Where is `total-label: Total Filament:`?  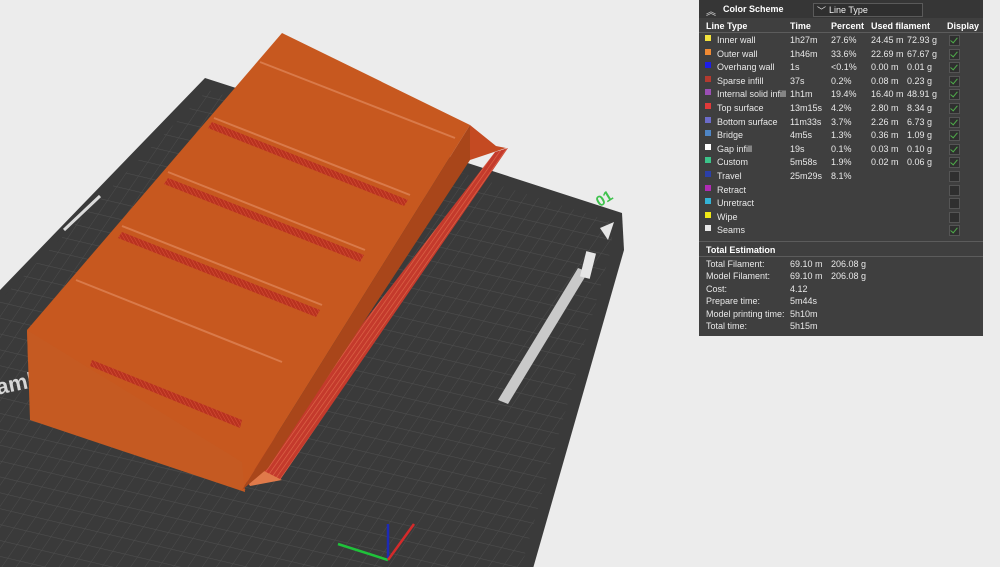
total-label: Total Filament: is located at coordinates (735, 264).